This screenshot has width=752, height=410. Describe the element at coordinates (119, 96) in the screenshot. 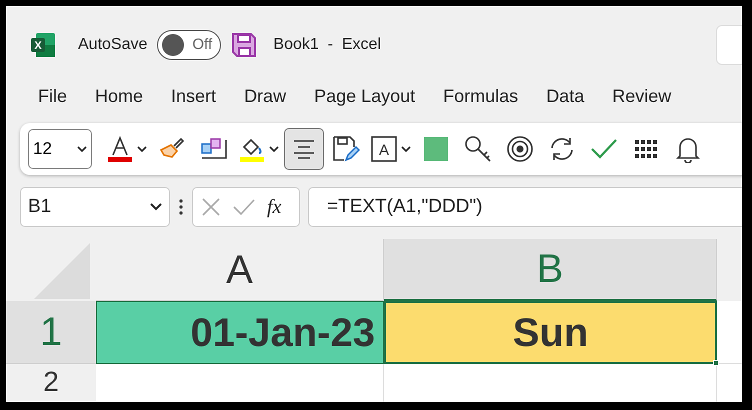

I see `menu-tab: Home` at that location.